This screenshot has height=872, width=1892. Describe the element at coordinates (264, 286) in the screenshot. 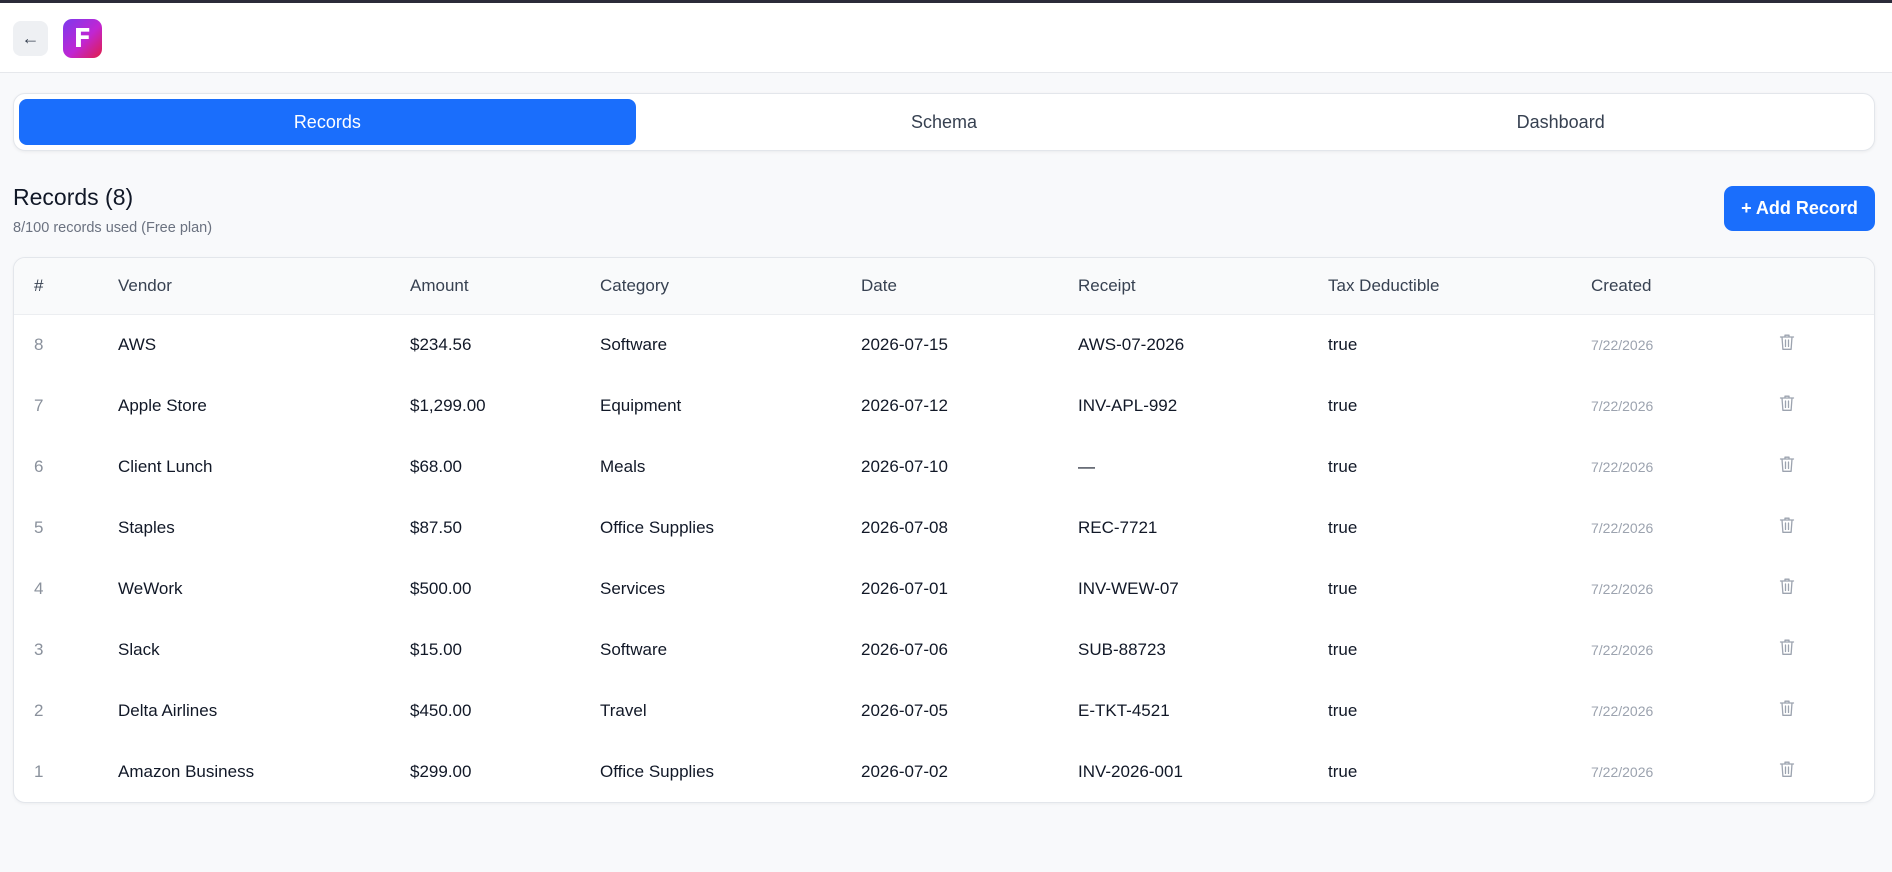

I see `column-header-vendor: Vendor` at that location.